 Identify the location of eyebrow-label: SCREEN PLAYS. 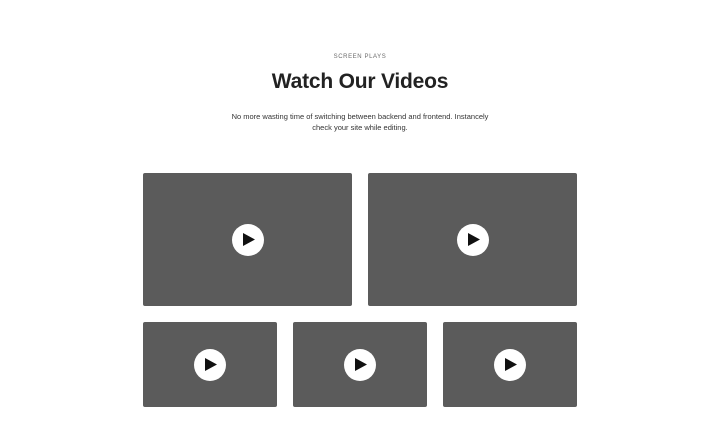
(360, 57).